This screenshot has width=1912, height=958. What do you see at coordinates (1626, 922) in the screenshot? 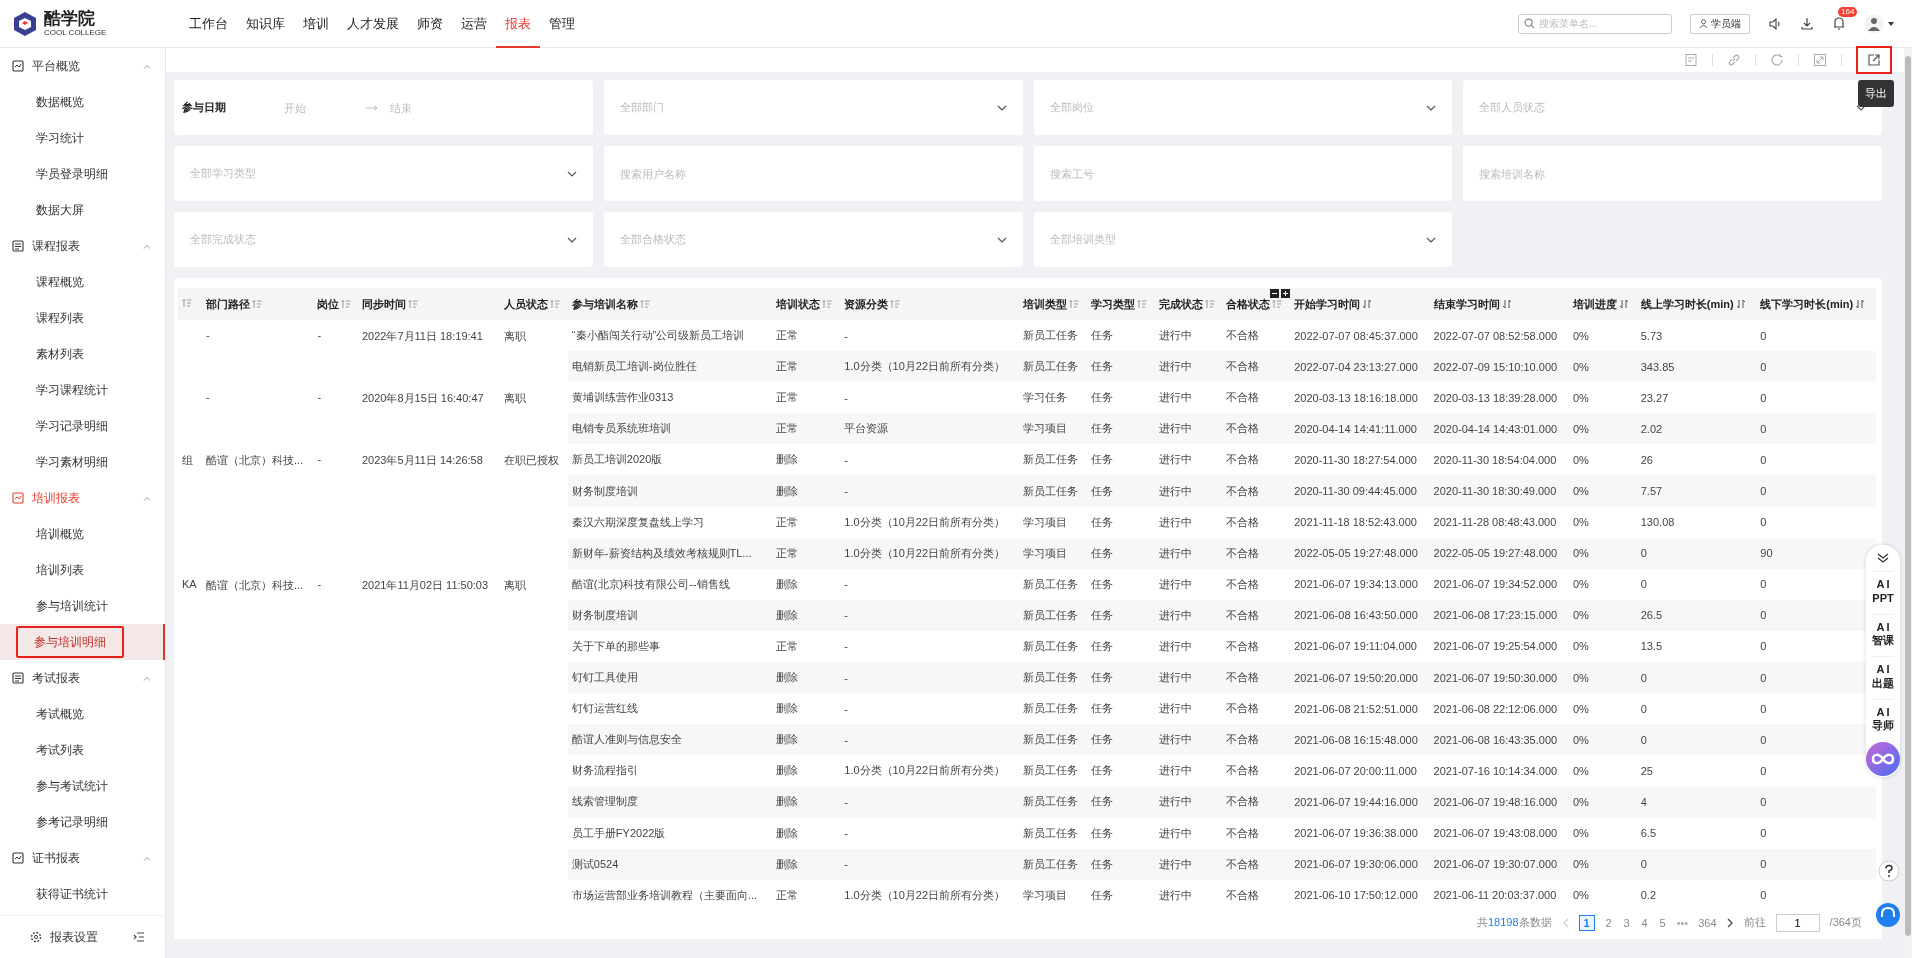
I see `page-button: 3` at bounding box center [1626, 922].